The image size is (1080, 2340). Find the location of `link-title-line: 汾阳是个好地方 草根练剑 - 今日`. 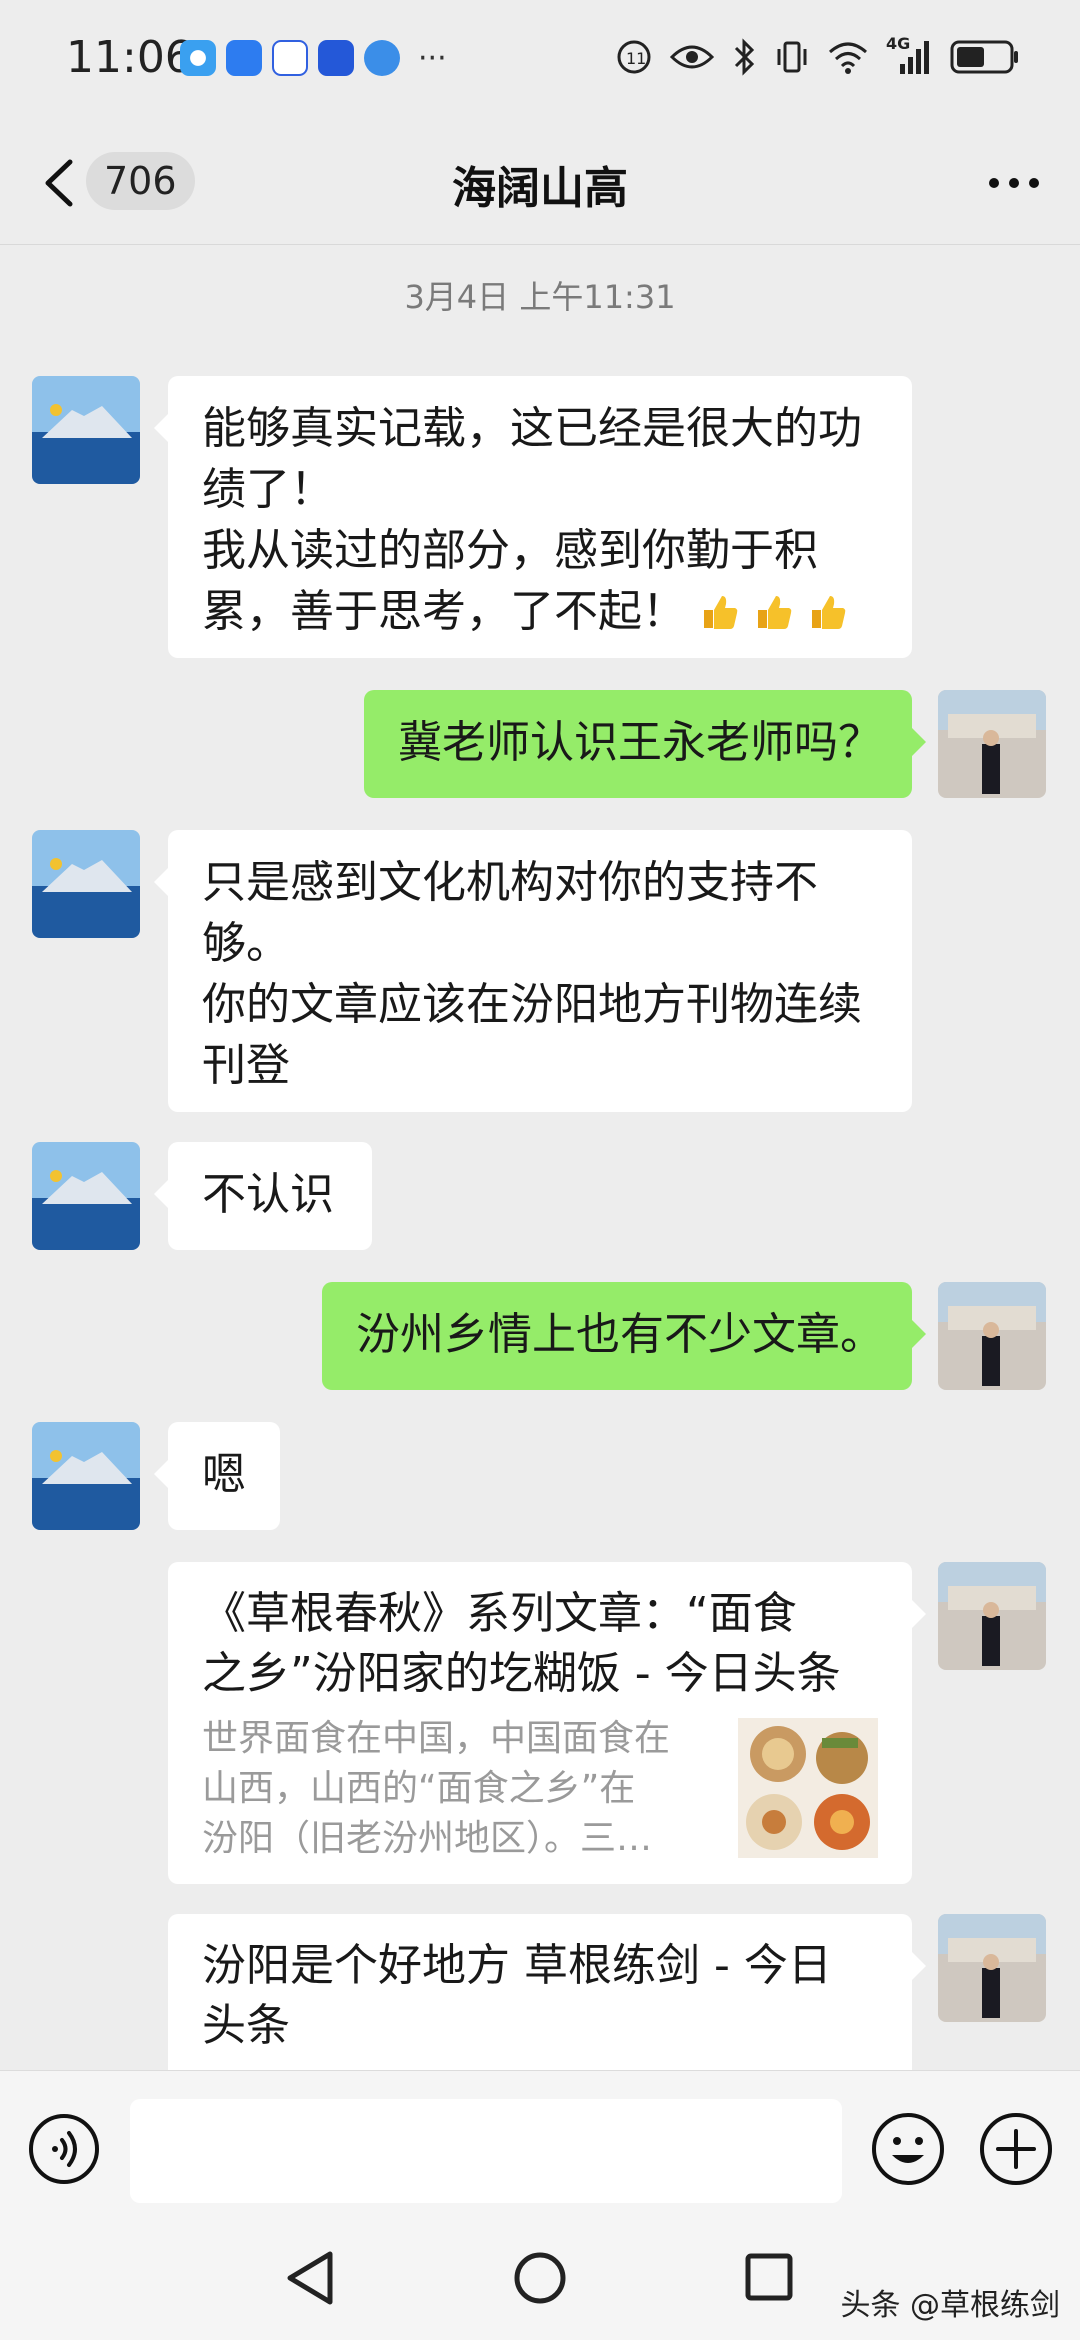

link-title-line: 汾阳是个好地方 草根练剑 - 今日 is located at coordinates (517, 1965).